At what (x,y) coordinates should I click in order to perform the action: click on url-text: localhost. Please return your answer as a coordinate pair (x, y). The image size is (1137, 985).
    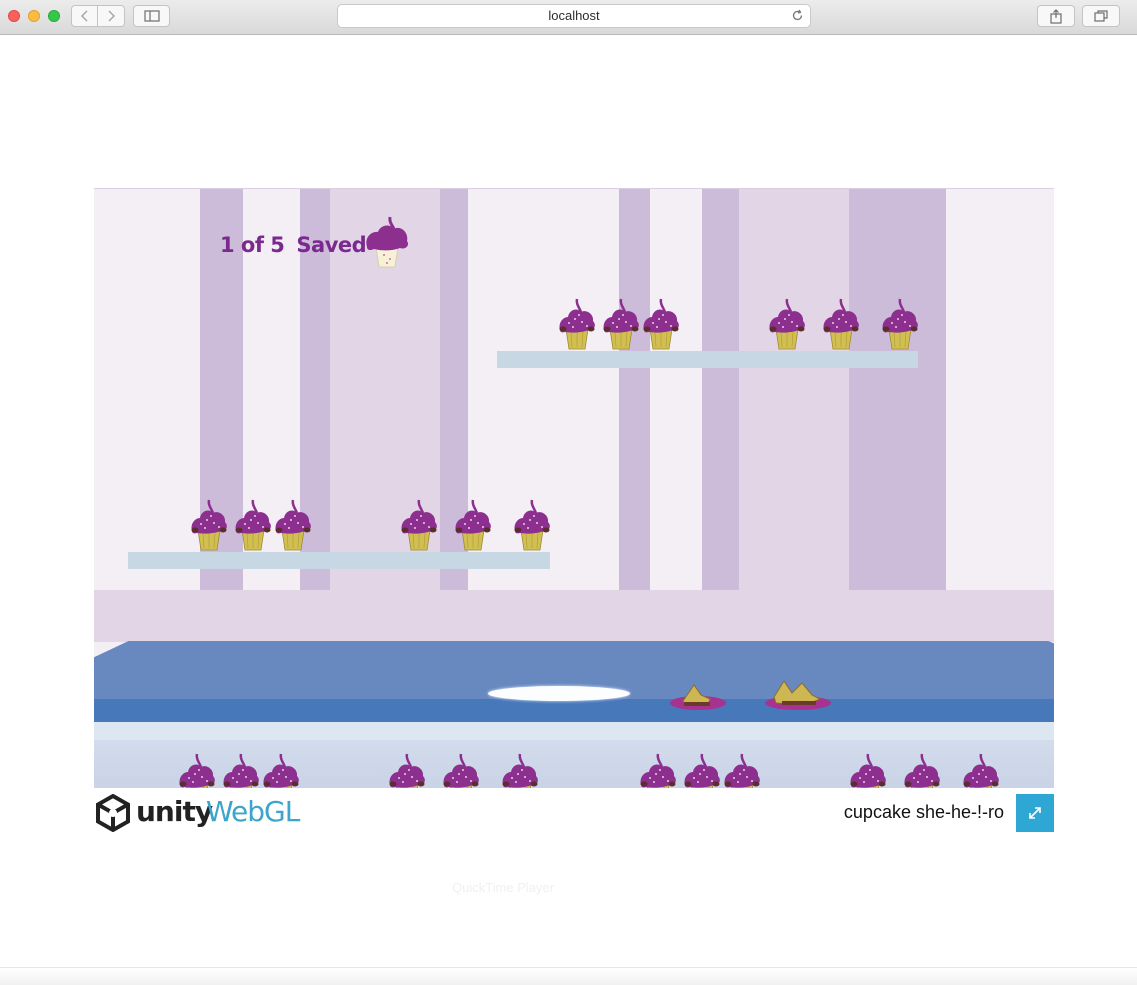
    Looking at the image, I should click on (574, 15).